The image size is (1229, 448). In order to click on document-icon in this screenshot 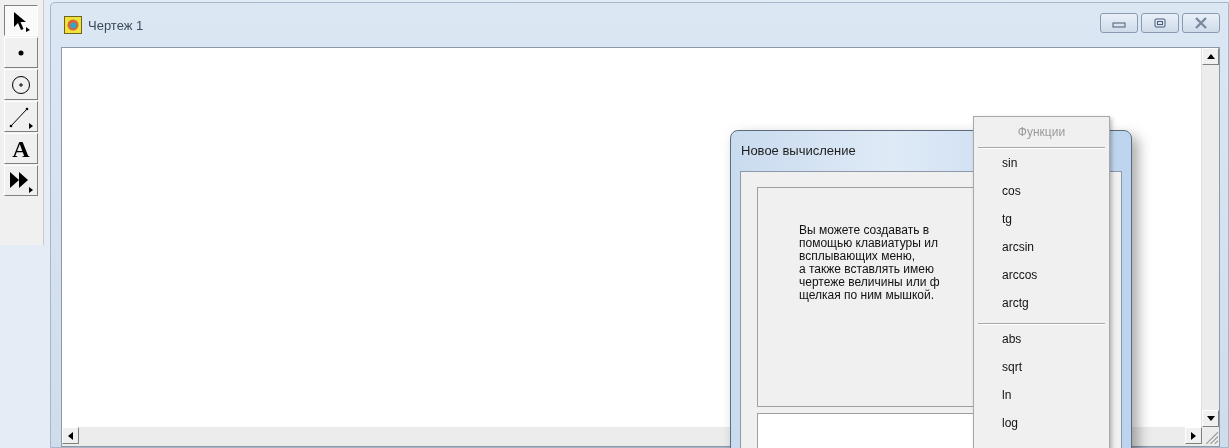, I will do `click(73, 25)`.